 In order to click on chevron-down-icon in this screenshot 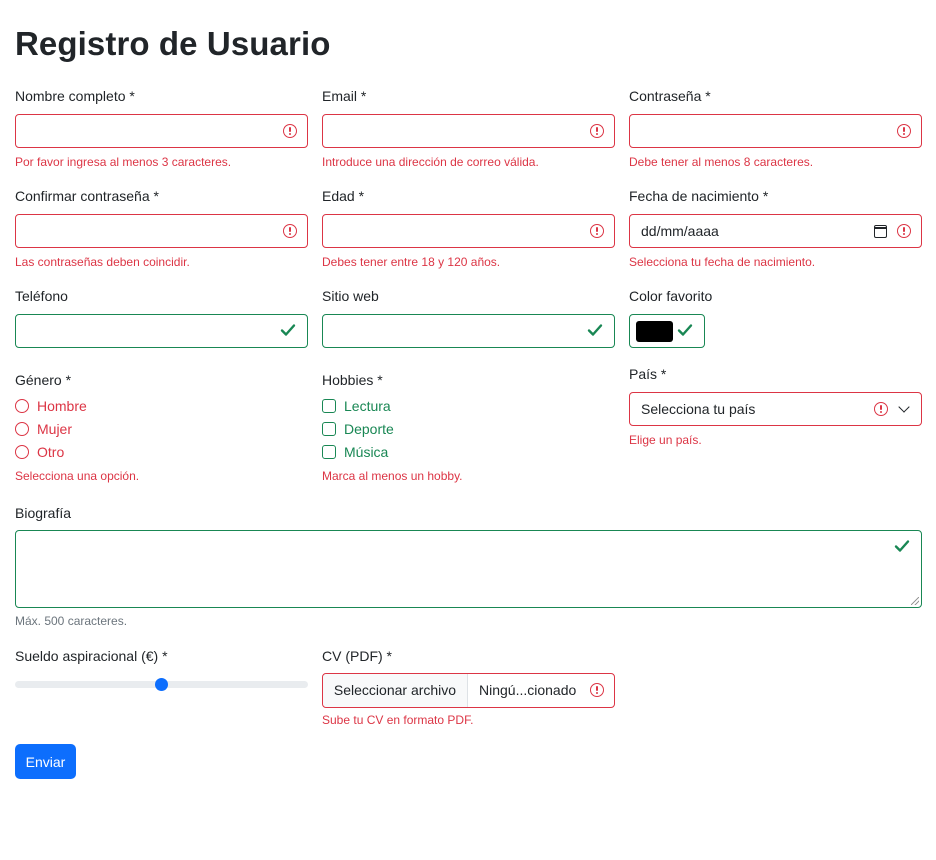, I will do `click(904, 407)`.